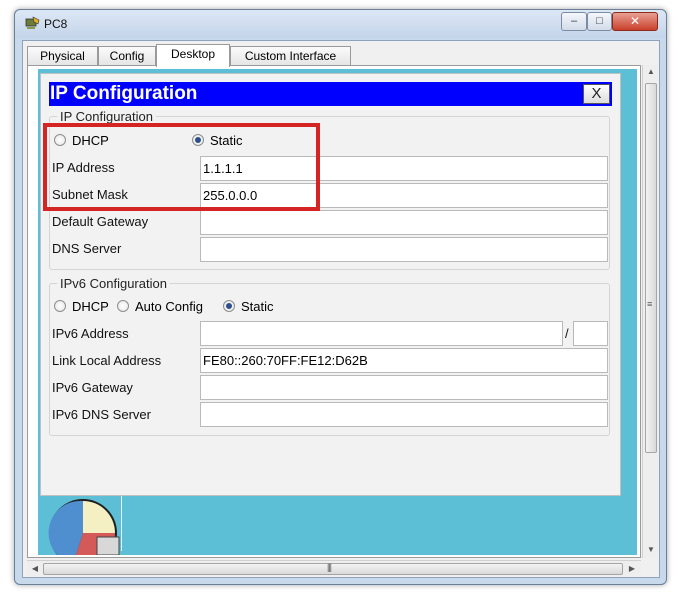 This screenshot has height=600, width=684. I want to click on dns-server-input, so click(404, 249).